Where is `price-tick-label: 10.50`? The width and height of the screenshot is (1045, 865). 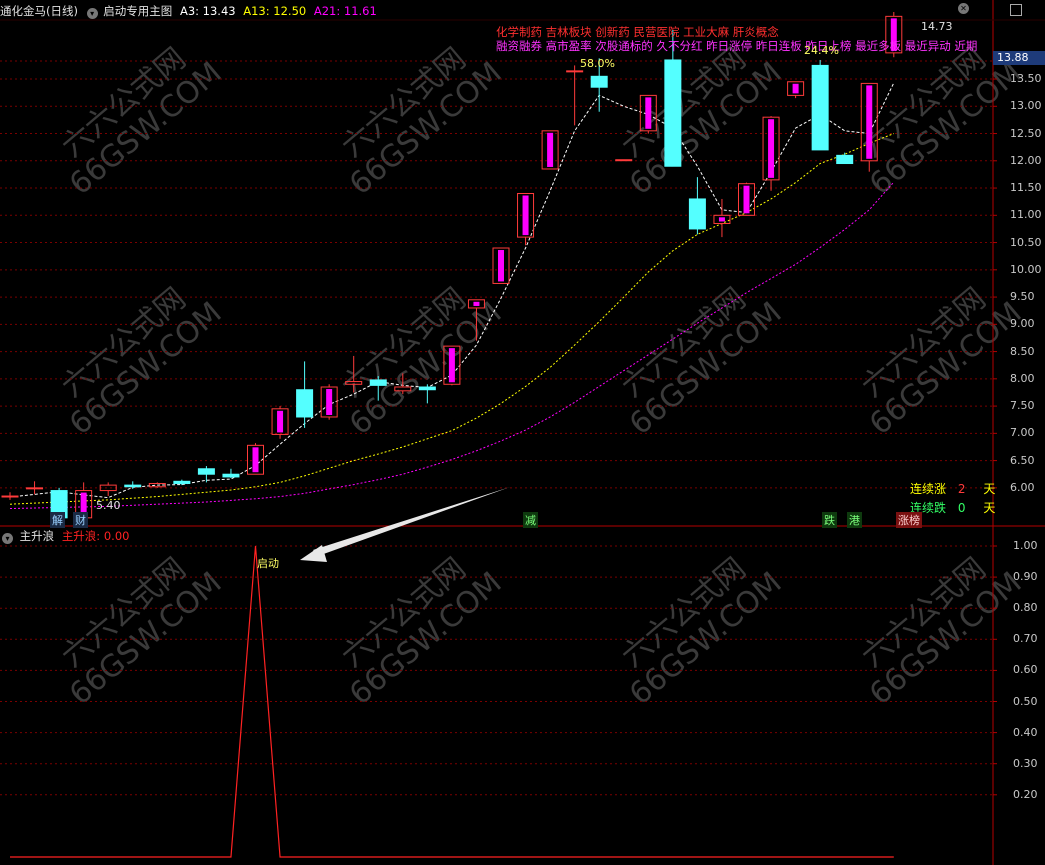 price-tick-label: 10.50 is located at coordinates (1026, 242).